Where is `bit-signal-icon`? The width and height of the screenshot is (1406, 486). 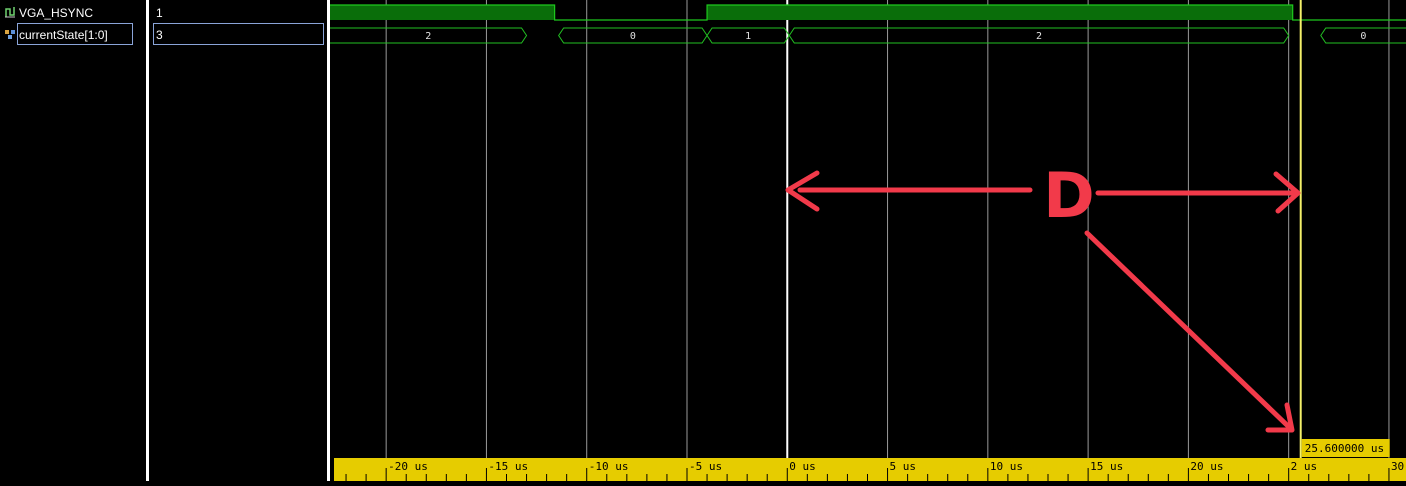 bit-signal-icon is located at coordinates (10, 12).